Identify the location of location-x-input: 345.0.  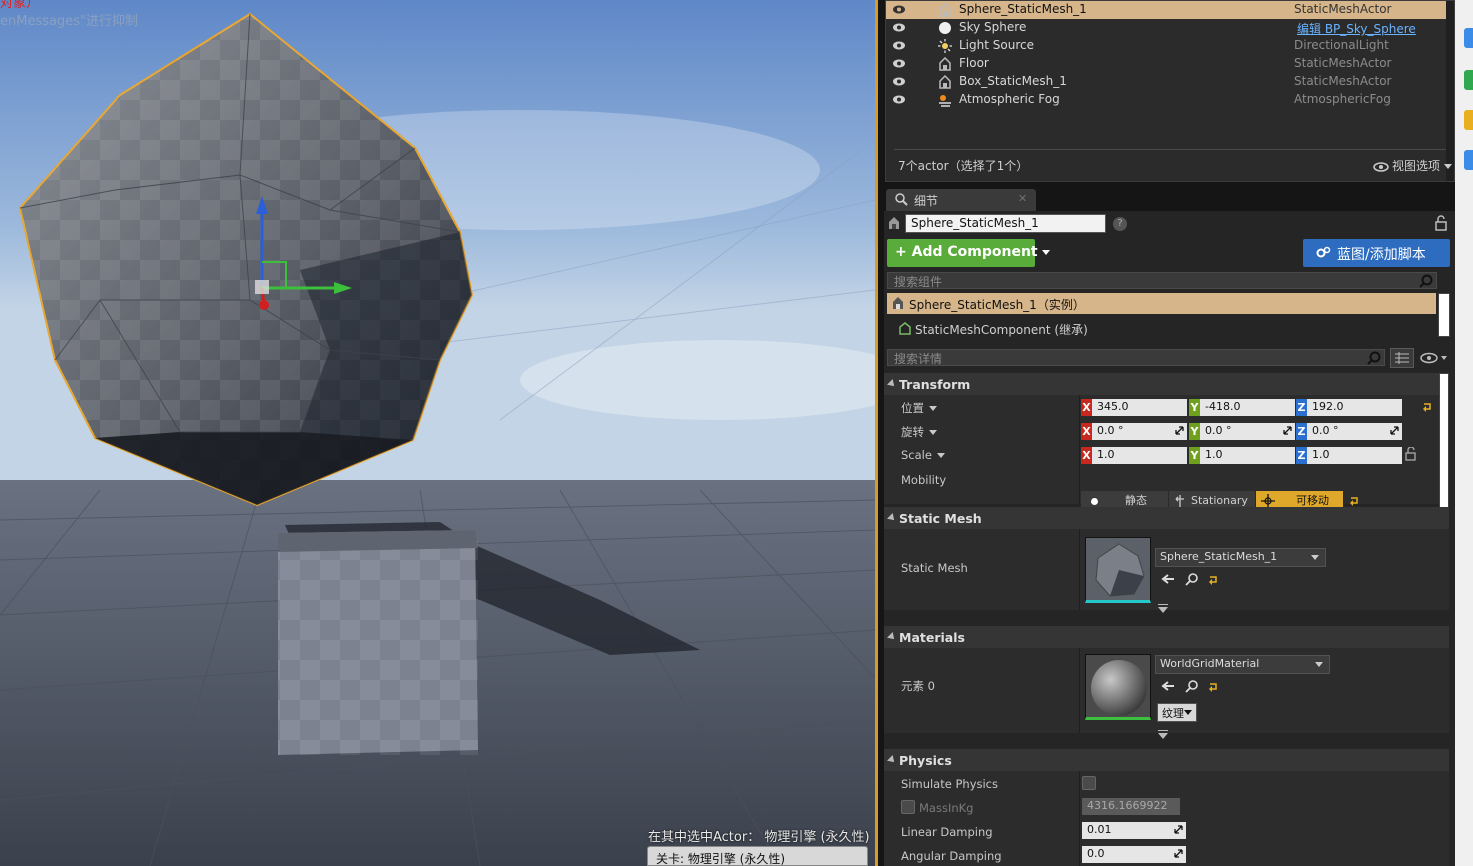
(1139, 407).